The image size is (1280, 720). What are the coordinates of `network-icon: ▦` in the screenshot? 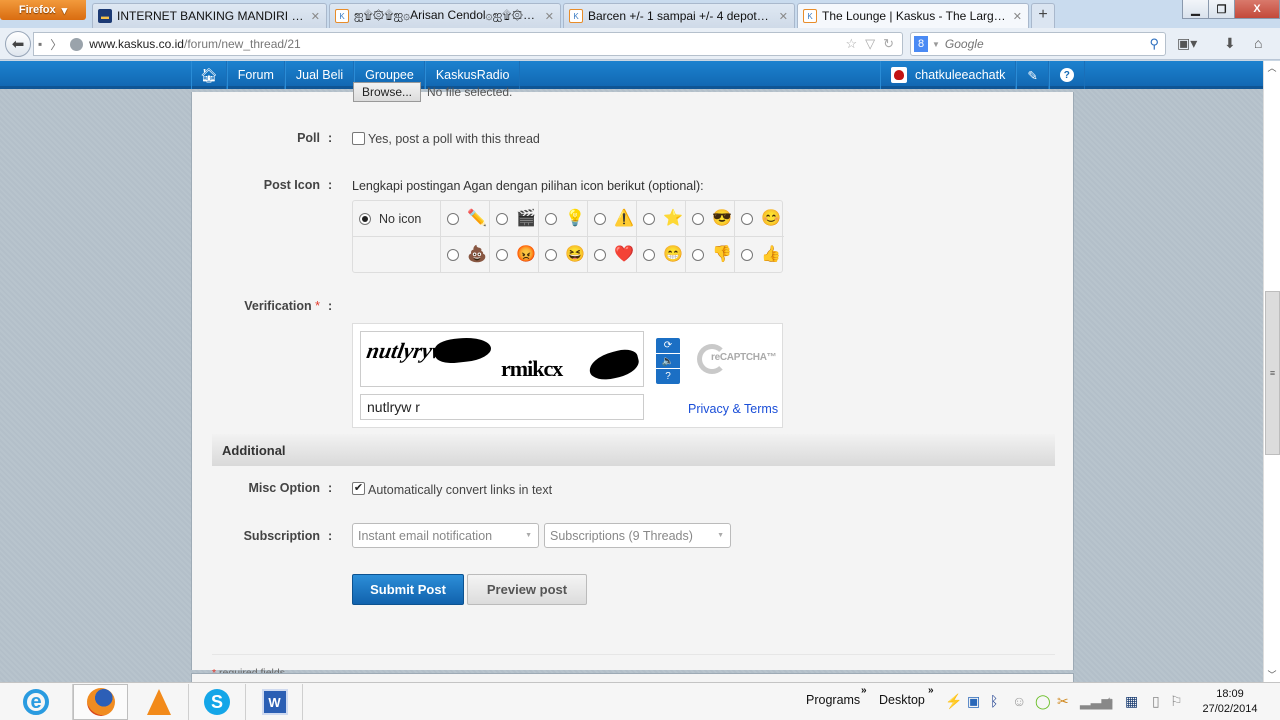 It's located at (1131, 701).